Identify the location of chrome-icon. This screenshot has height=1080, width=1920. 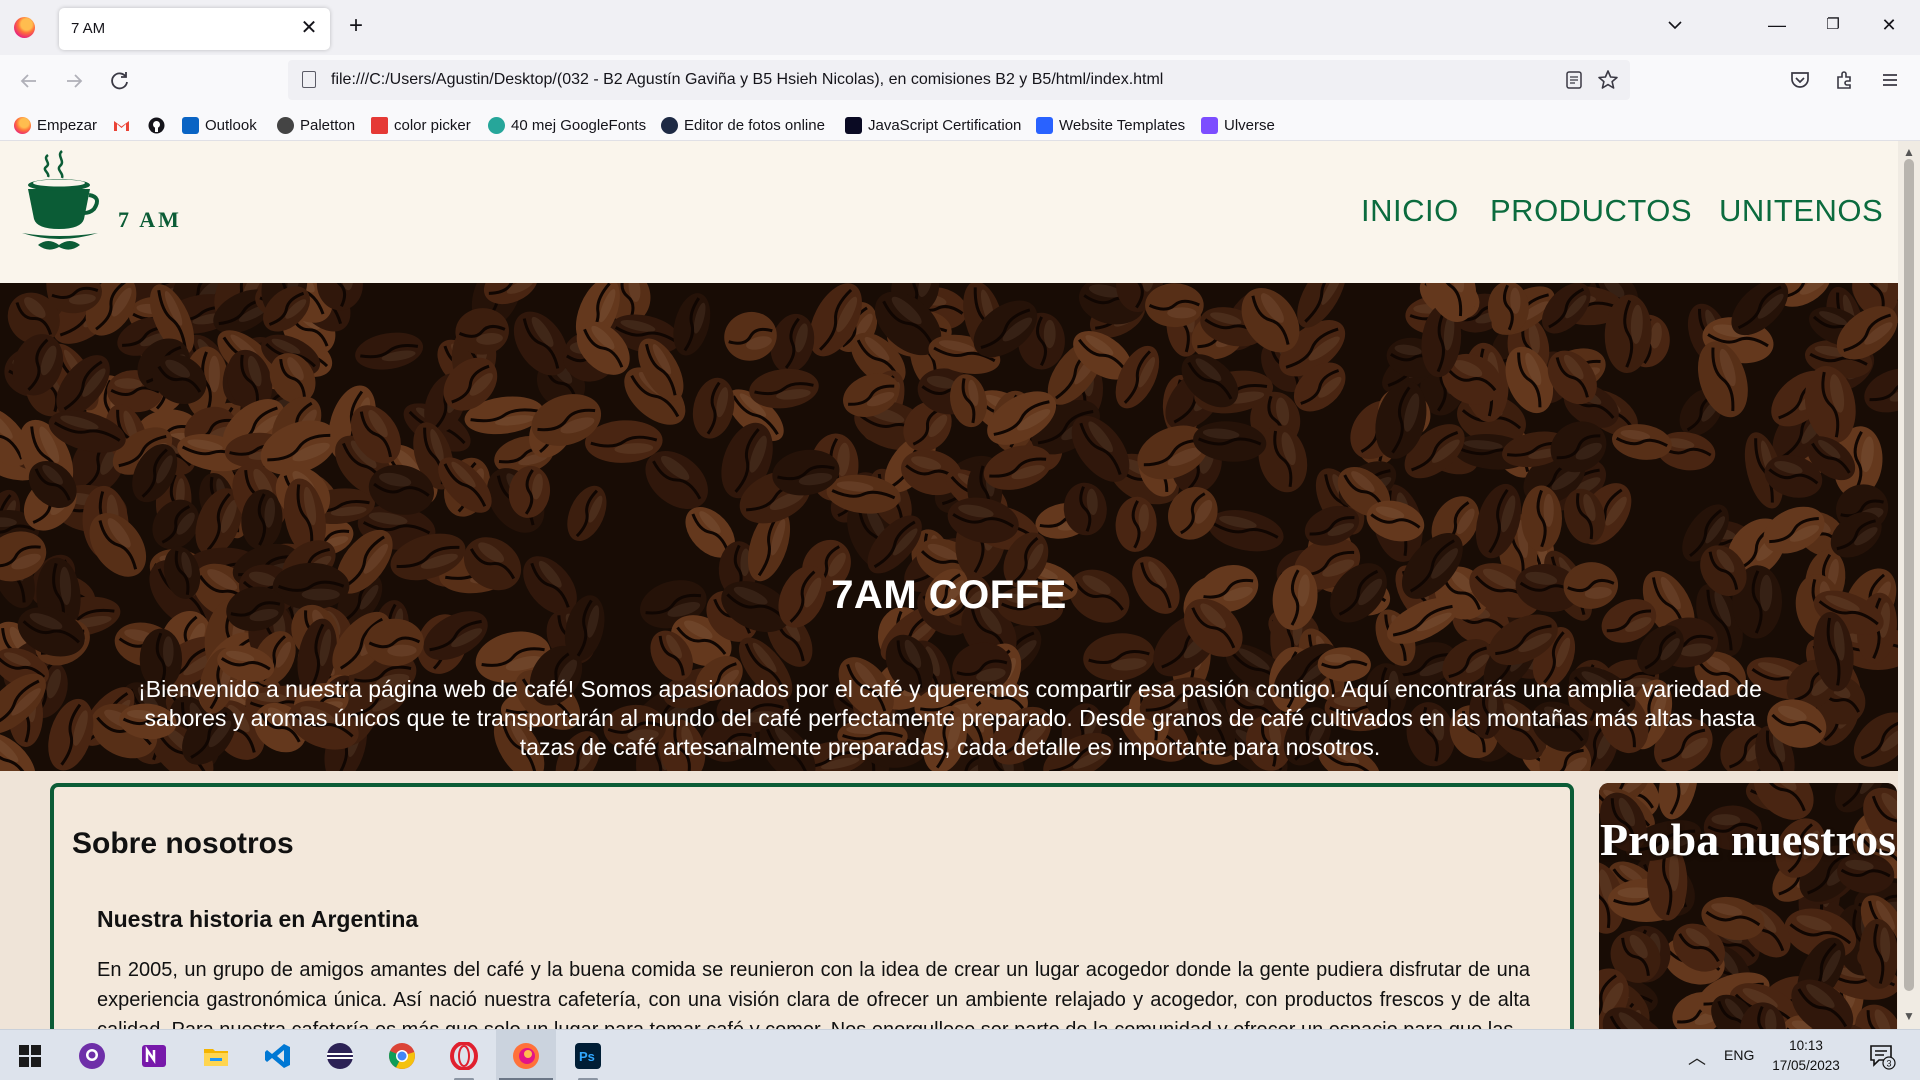
(402, 1056).